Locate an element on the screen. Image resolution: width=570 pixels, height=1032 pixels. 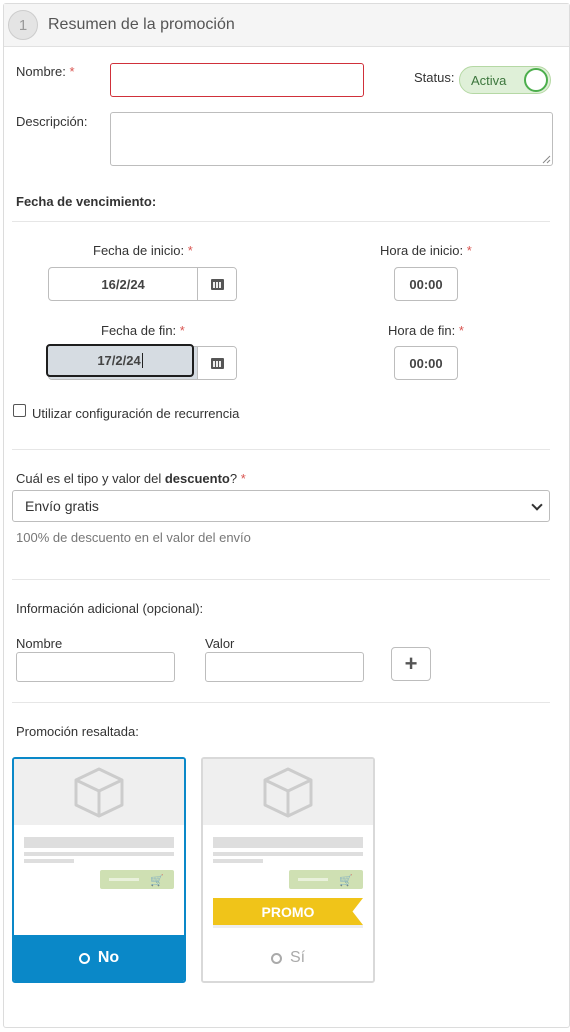
status-label: Status: is located at coordinates (434, 77).